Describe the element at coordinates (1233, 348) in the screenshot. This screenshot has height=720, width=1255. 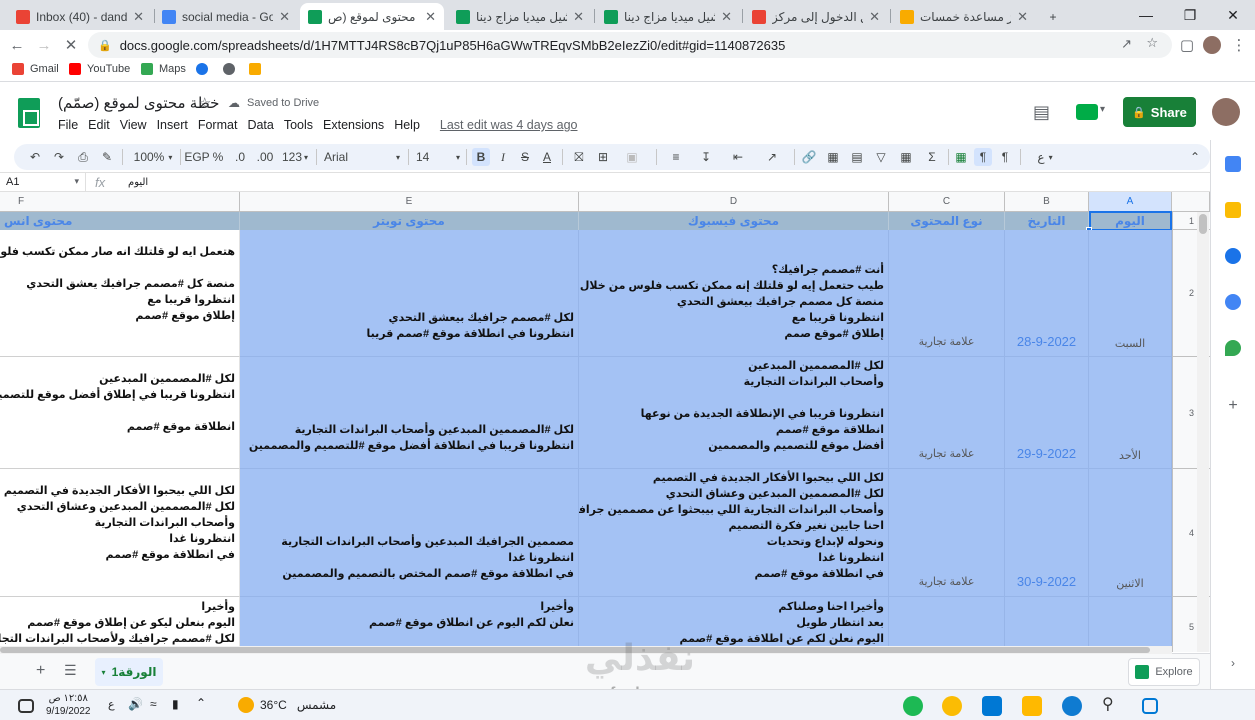
I see `maps-icon` at that location.